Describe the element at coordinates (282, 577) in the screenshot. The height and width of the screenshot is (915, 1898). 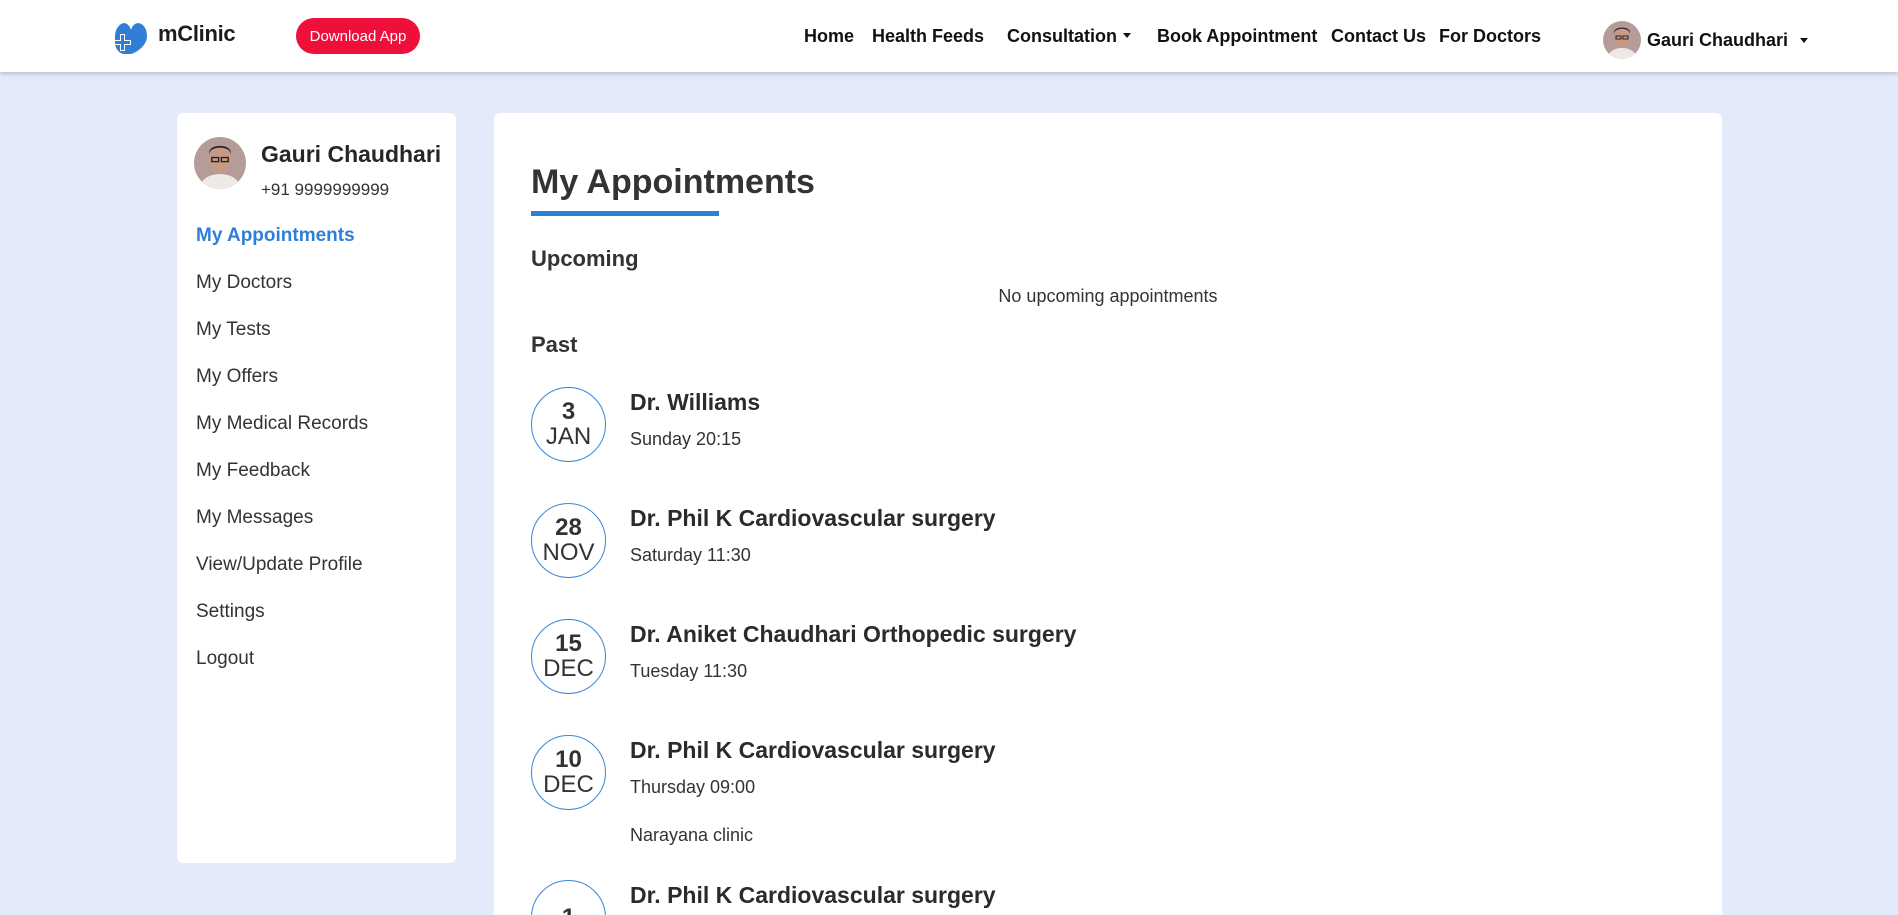
I see `sidebar-item-view-update-profile: View/Update Profile` at that location.